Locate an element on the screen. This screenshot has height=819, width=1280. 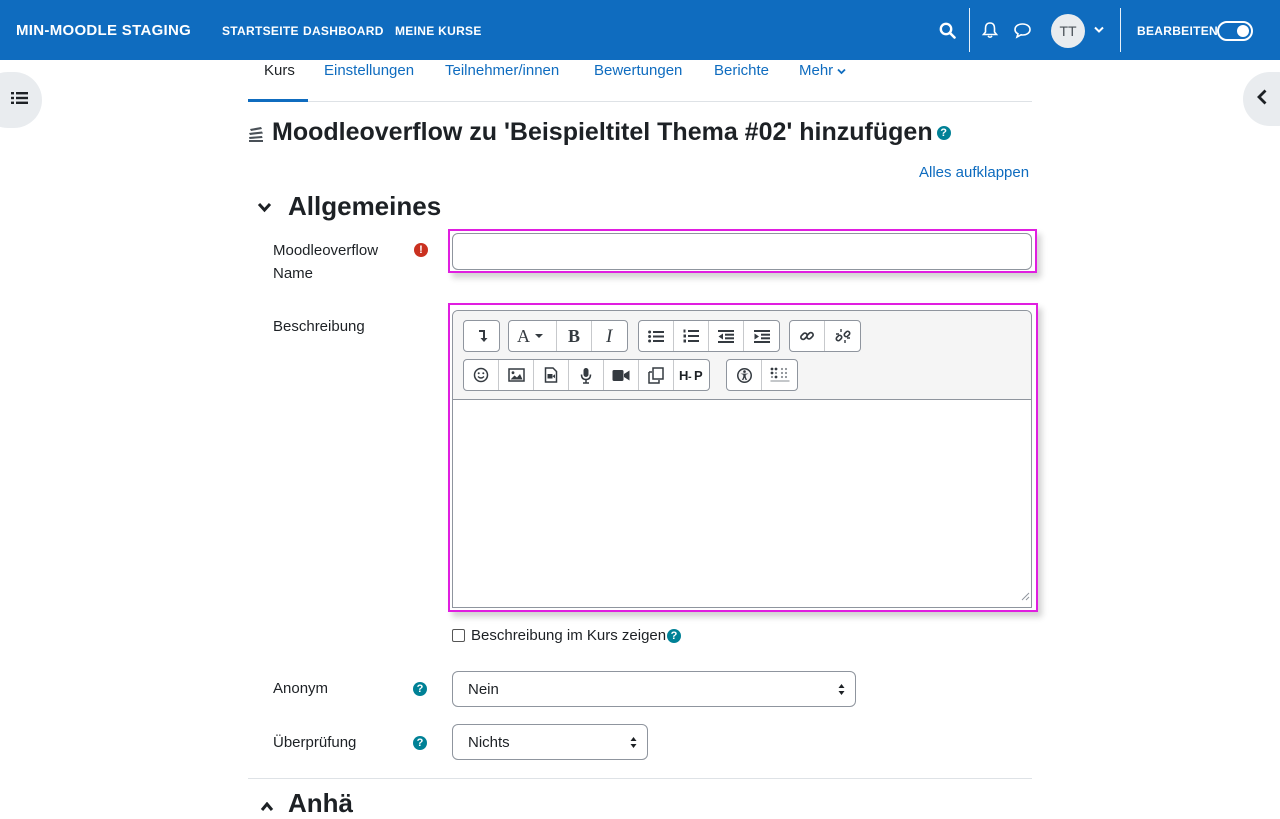
toolbar-group-lists is located at coordinates (709, 336).